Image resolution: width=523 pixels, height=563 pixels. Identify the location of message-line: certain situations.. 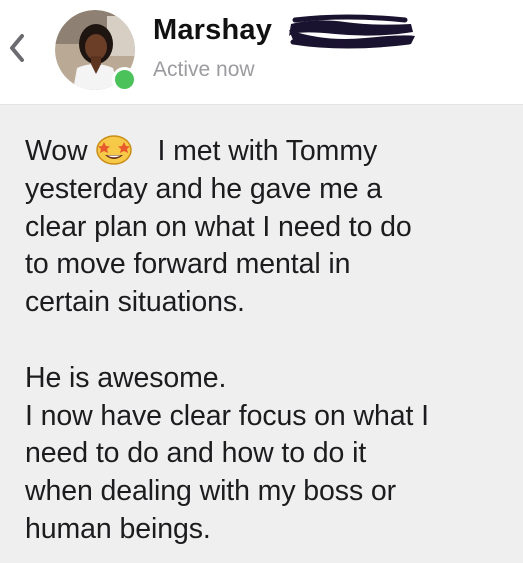
(135, 302).